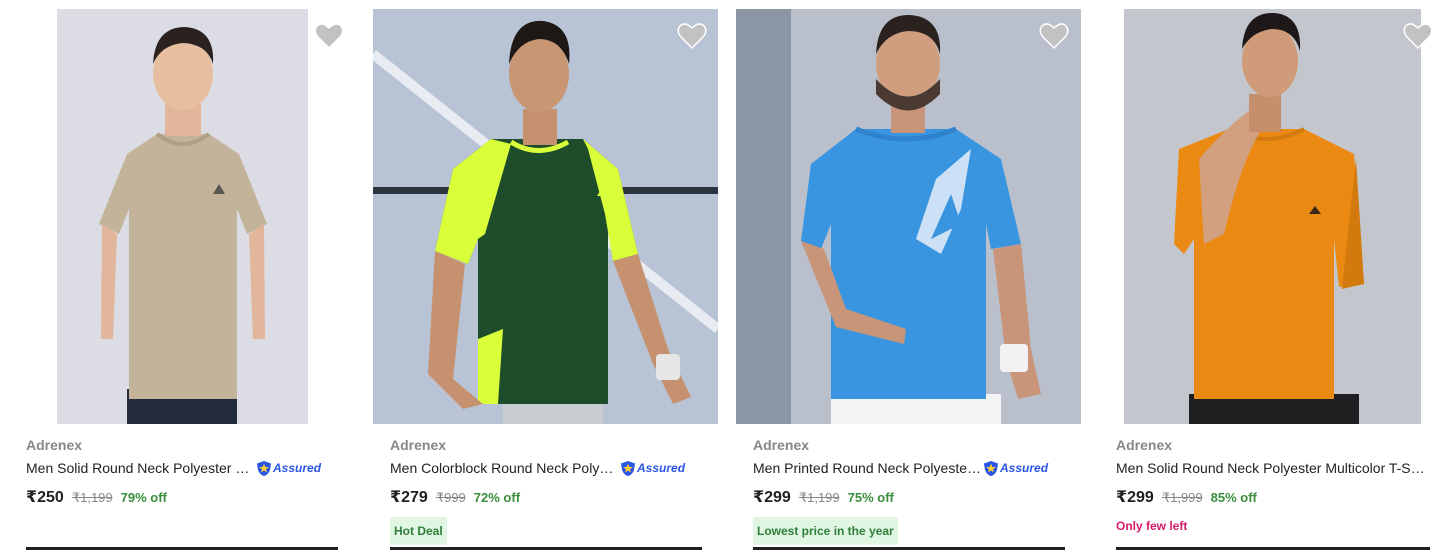  I want to click on original-price: ₹1,999, so click(1182, 497).